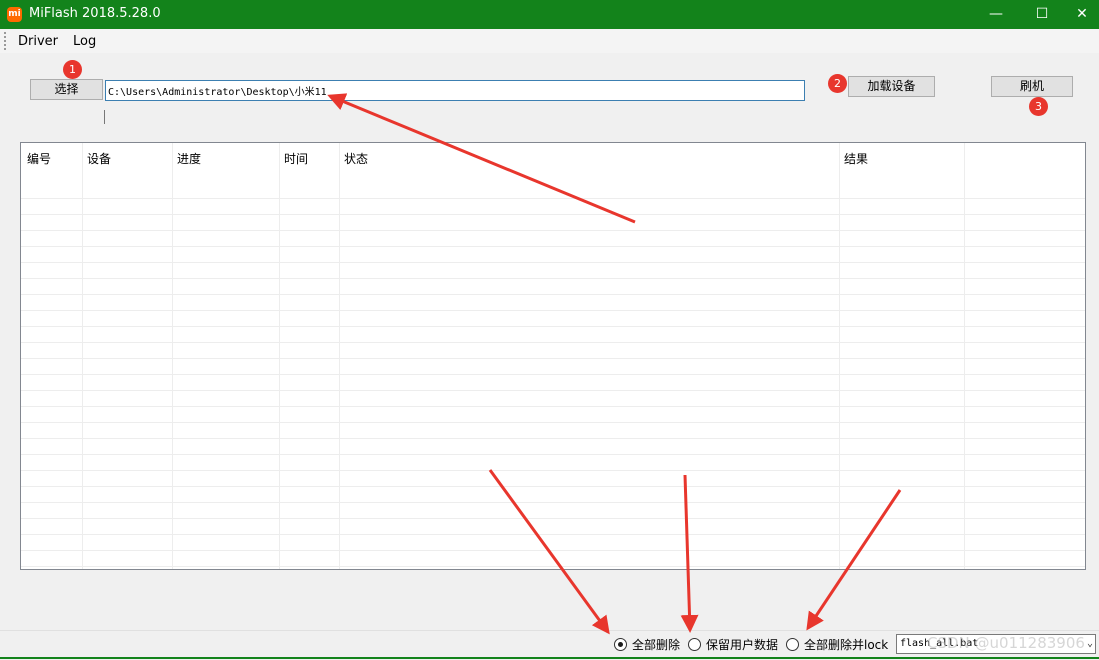  I want to click on load-device-button: 加载设备, so click(891, 86).